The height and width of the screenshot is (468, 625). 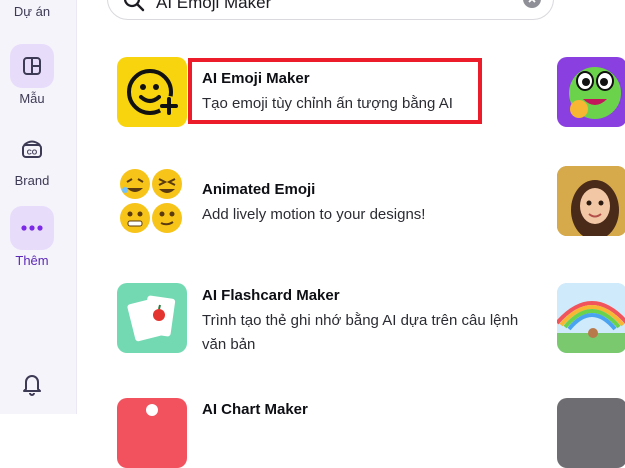 I want to click on notifications-button, so click(x=32, y=384).